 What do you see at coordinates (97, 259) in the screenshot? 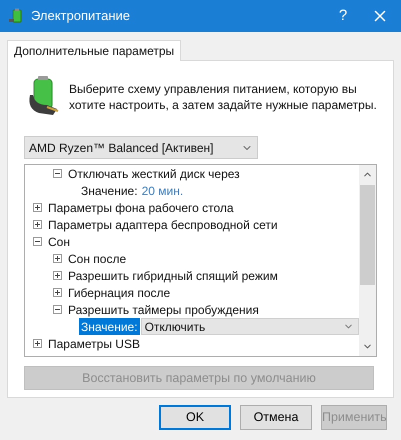
I see `tree-item: Сон после` at bounding box center [97, 259].